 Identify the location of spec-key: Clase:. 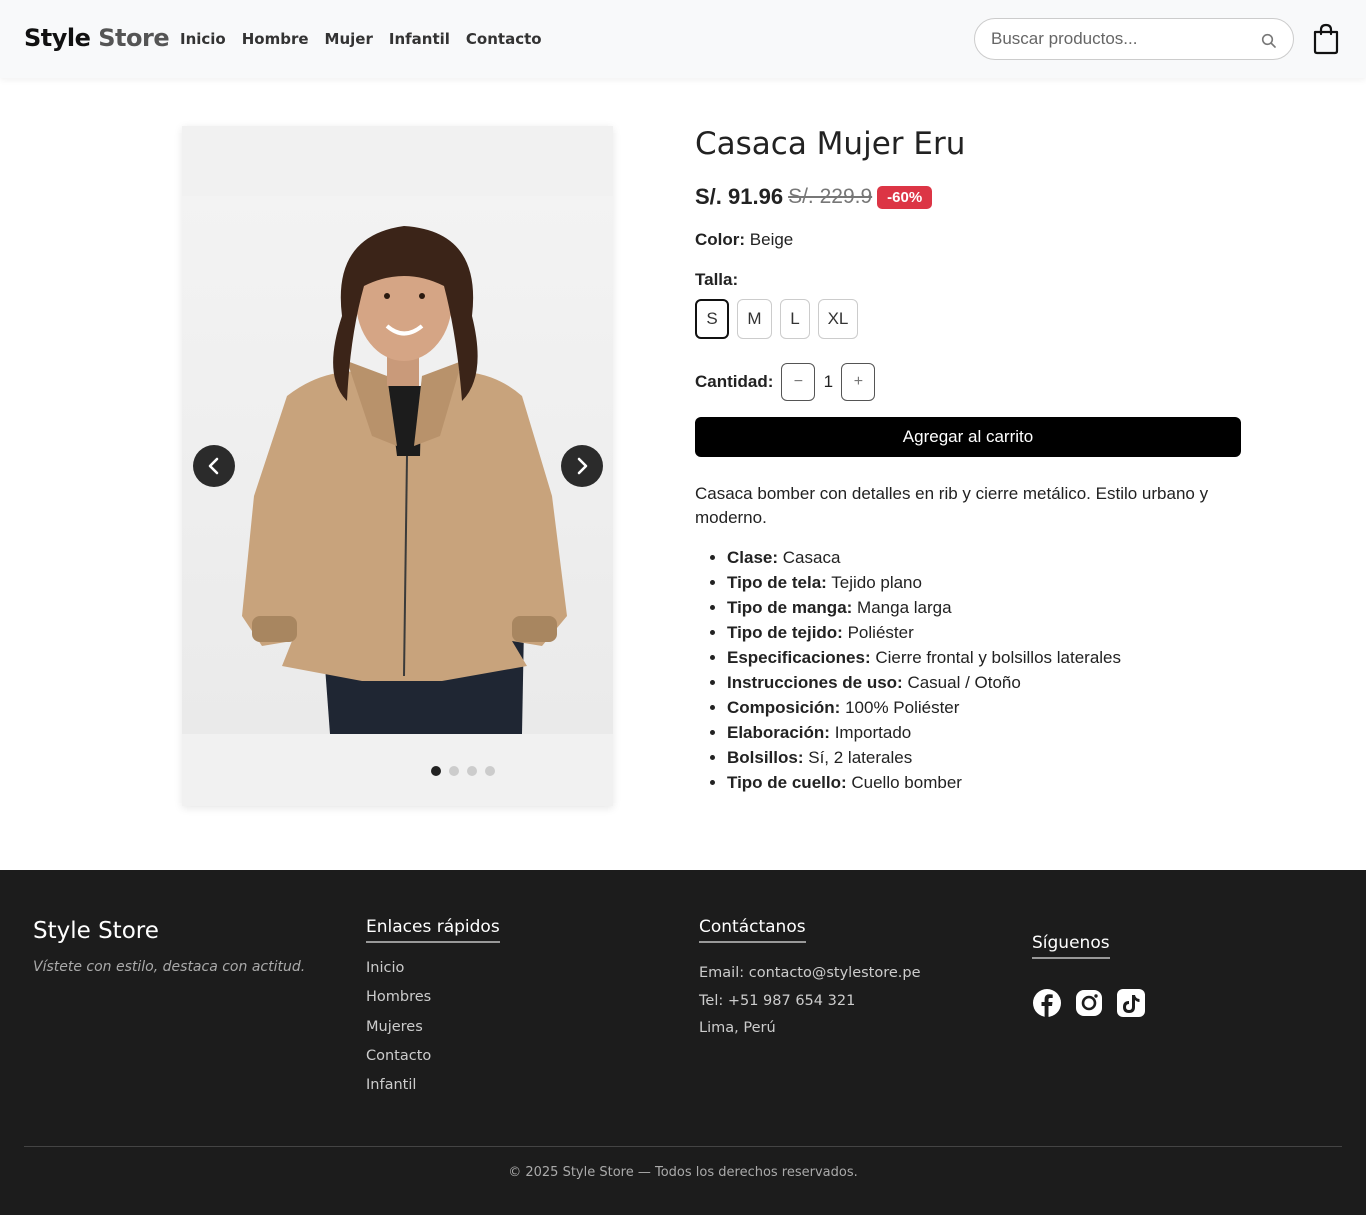
(753, 557).